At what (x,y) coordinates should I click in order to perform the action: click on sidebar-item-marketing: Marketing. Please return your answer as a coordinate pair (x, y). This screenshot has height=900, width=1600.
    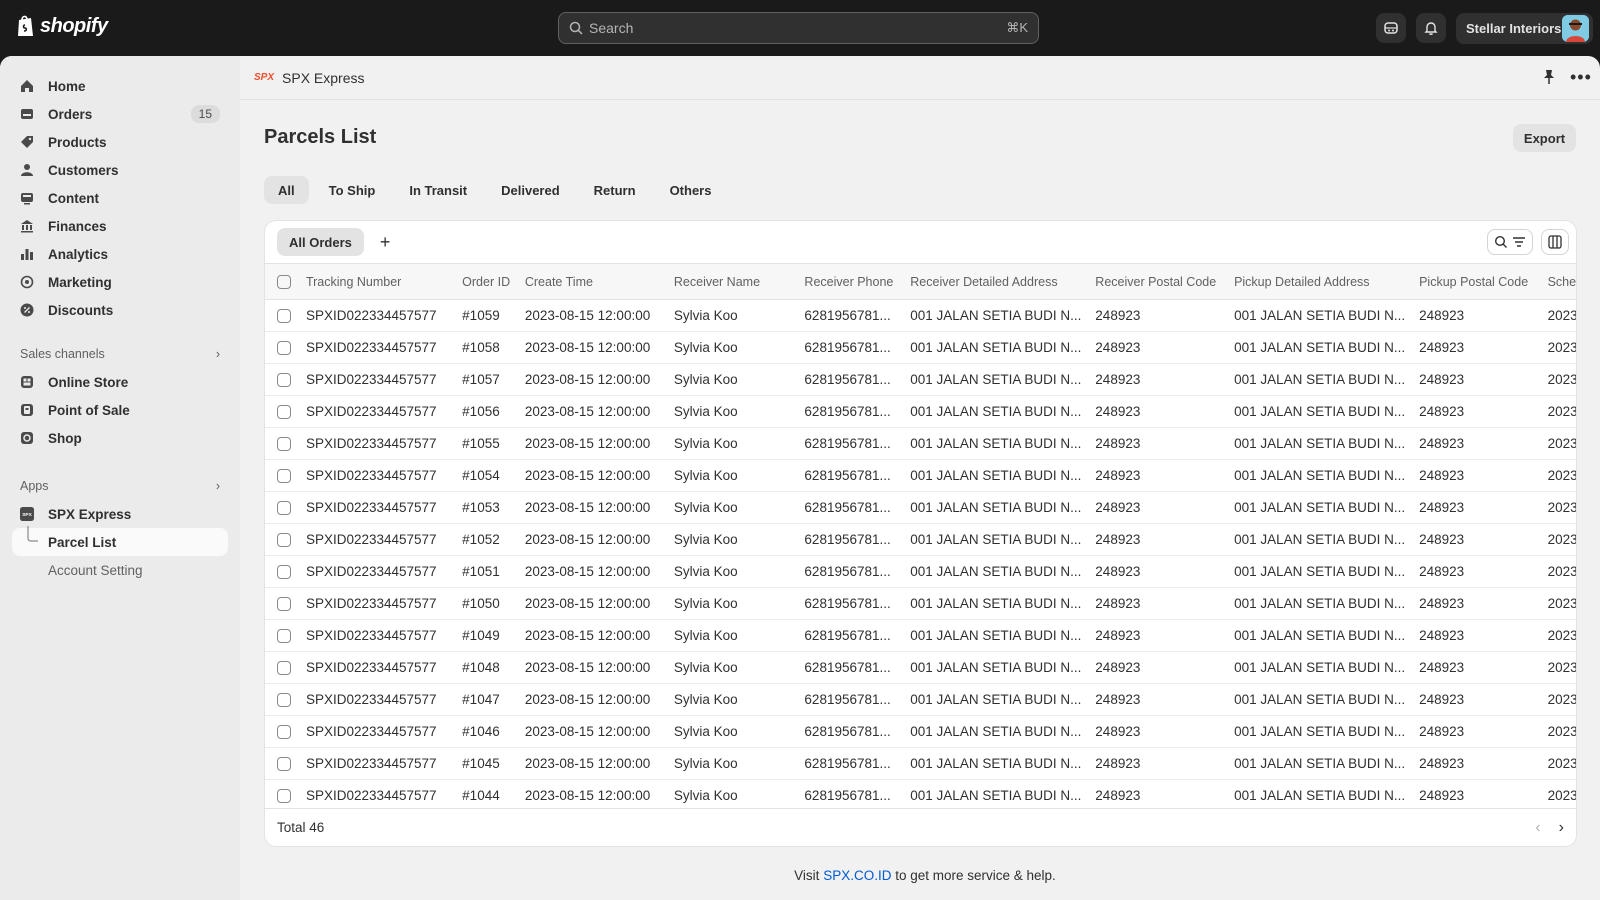
    Looking at the image, I should click on (120, 282).